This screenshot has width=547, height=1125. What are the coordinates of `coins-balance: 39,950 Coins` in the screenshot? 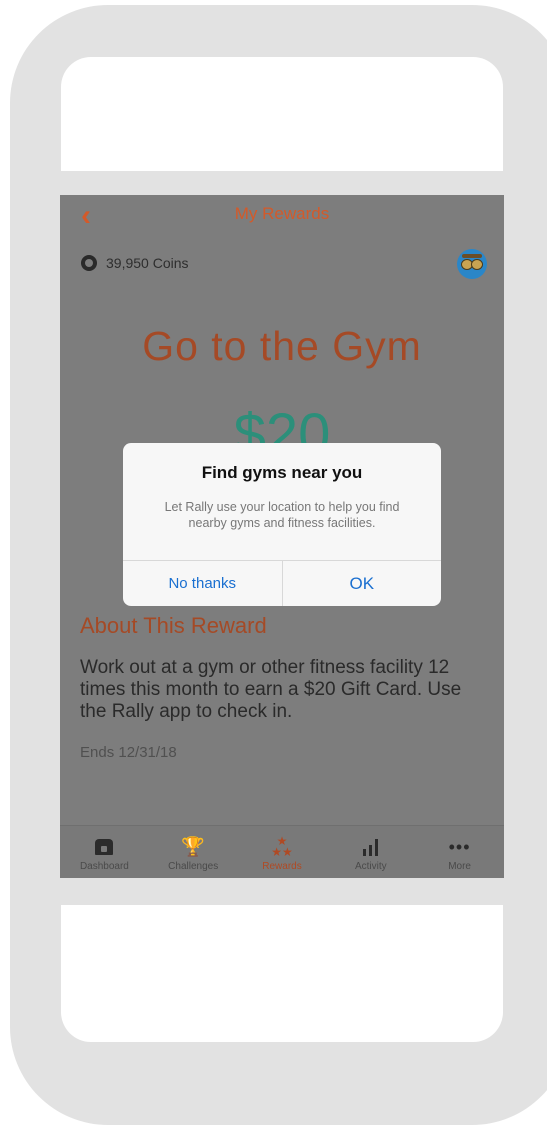 It's located at (135, 263).